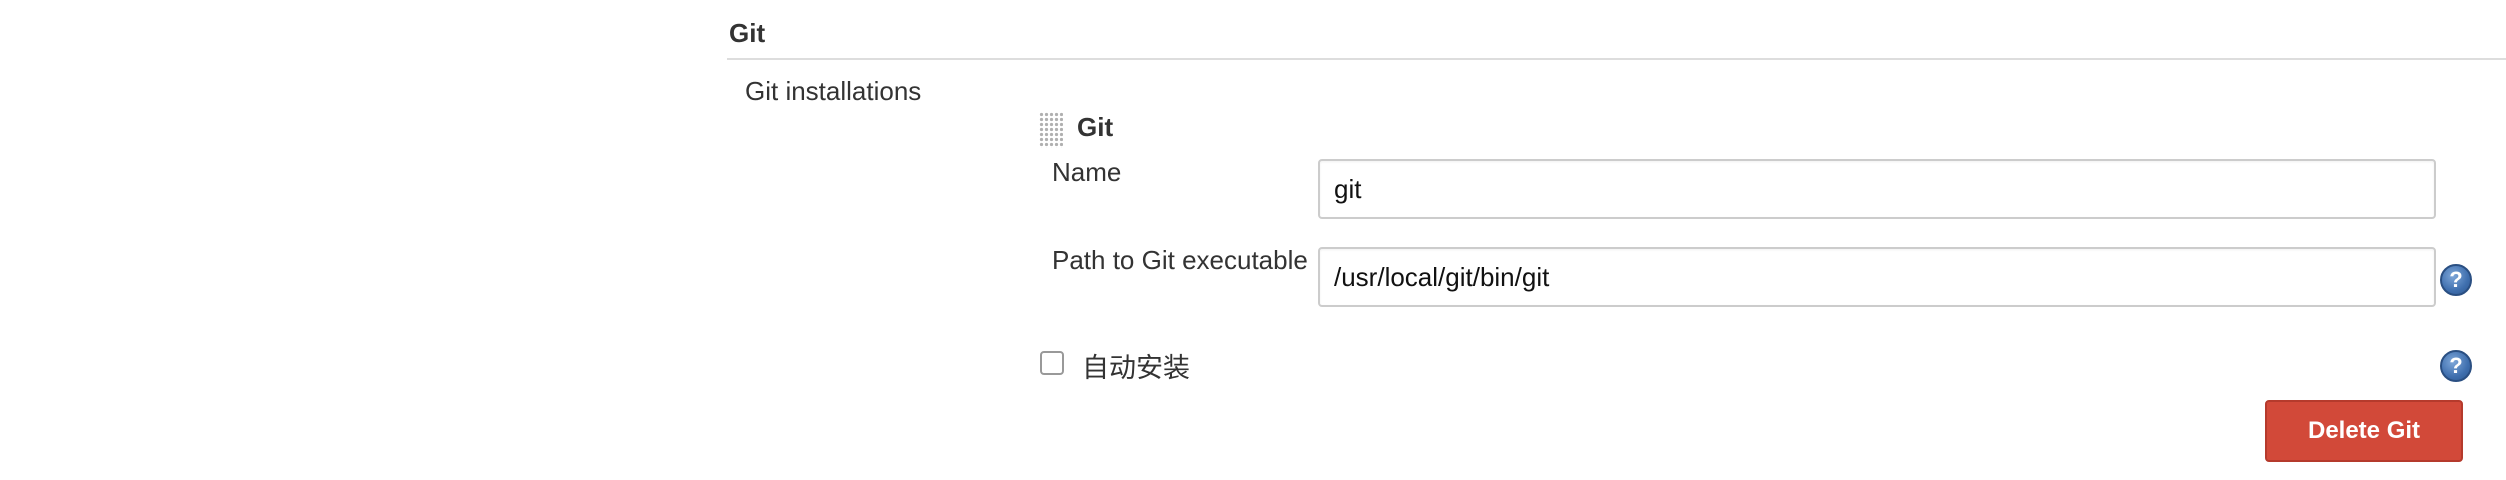  I want to click on path-to-git-executable-input, so click(1877, 277).